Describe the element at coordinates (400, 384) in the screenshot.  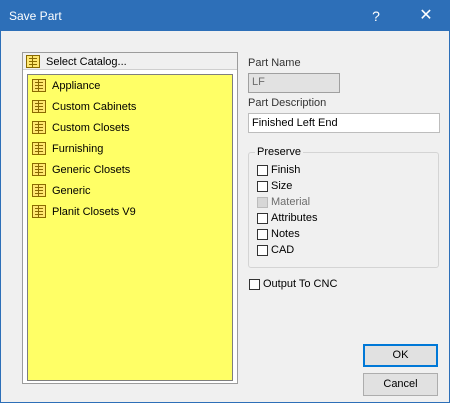
I see `cancel-button: Cancel` at that location.